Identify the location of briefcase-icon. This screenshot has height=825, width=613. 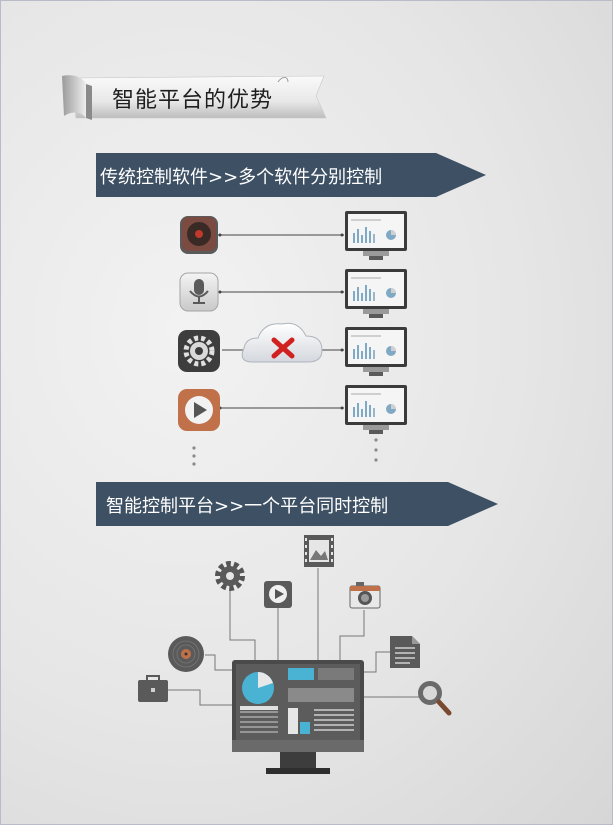
(153, 688).